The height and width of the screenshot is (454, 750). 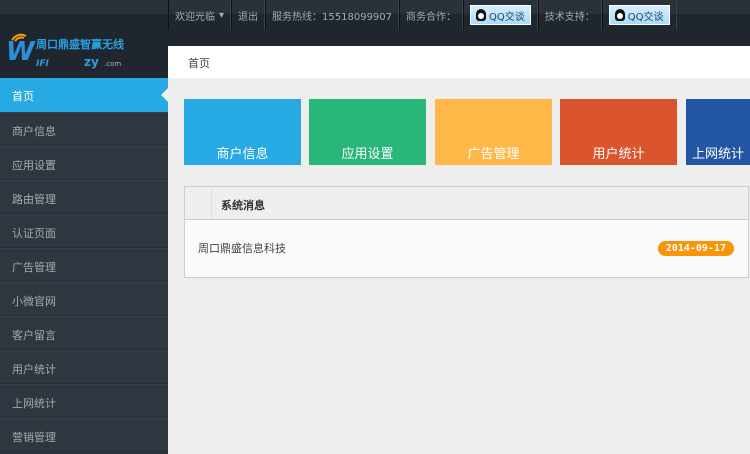 I want to click on logo: W 周口鼎盛智赢无线 IFI zy .com, so click(x=65, y=51).